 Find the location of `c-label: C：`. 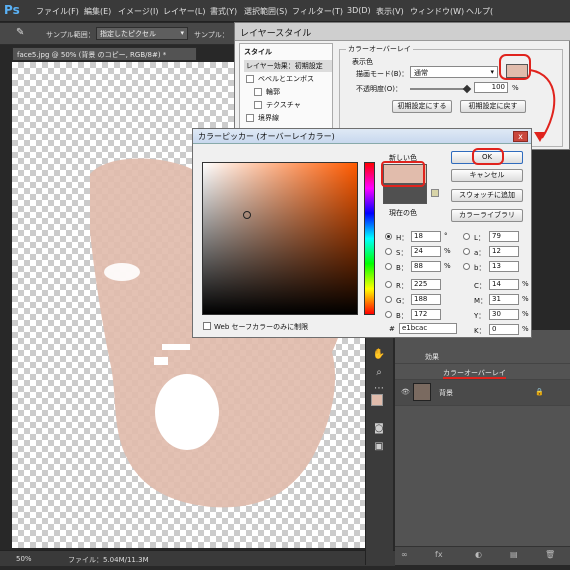

c-label: C： is located at coordinates (480, 286).